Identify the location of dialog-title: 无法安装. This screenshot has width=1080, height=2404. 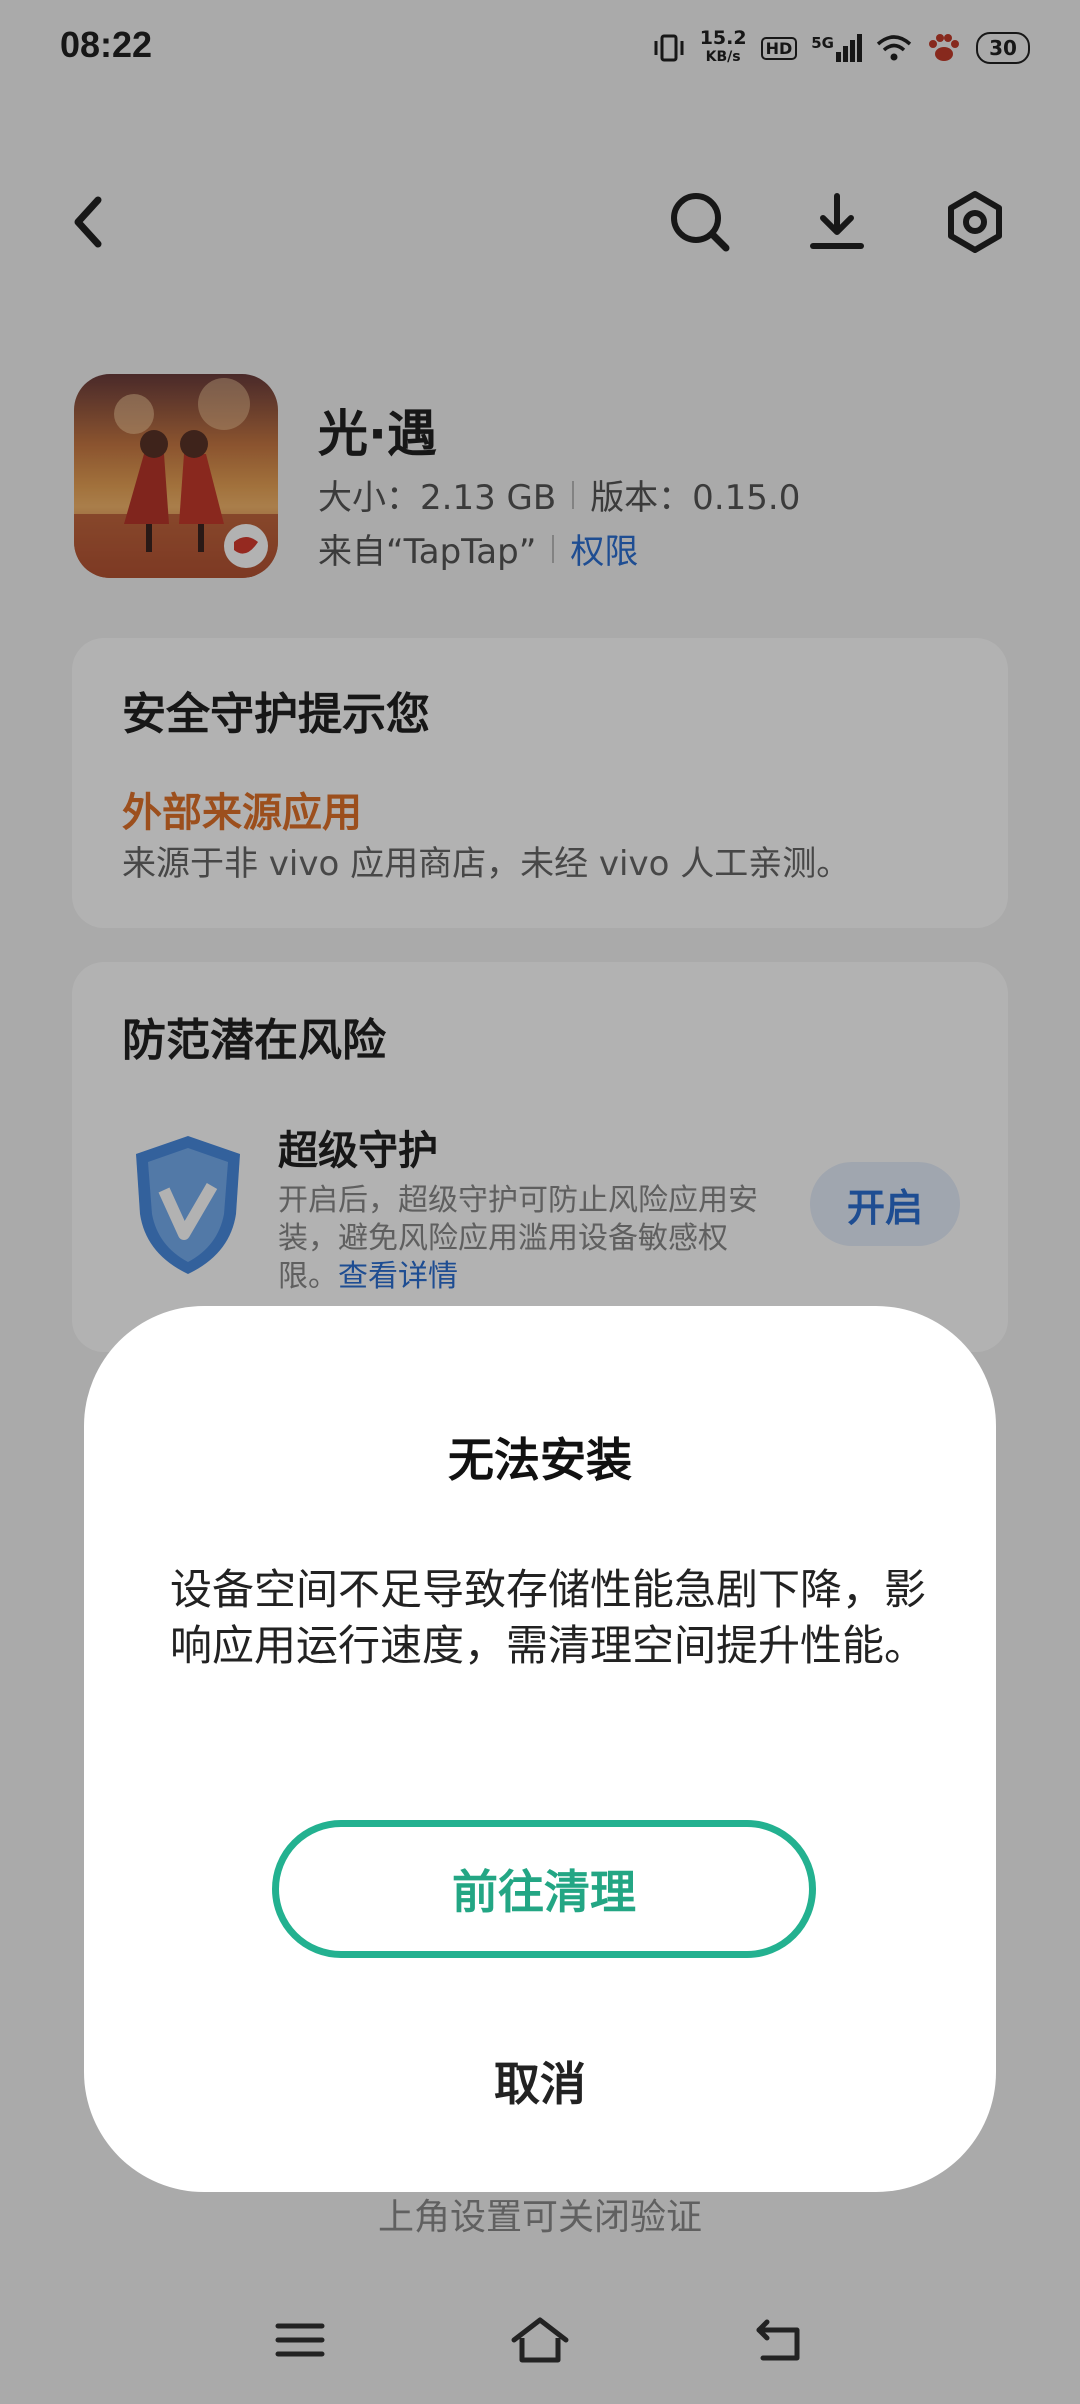
(540, 1460).